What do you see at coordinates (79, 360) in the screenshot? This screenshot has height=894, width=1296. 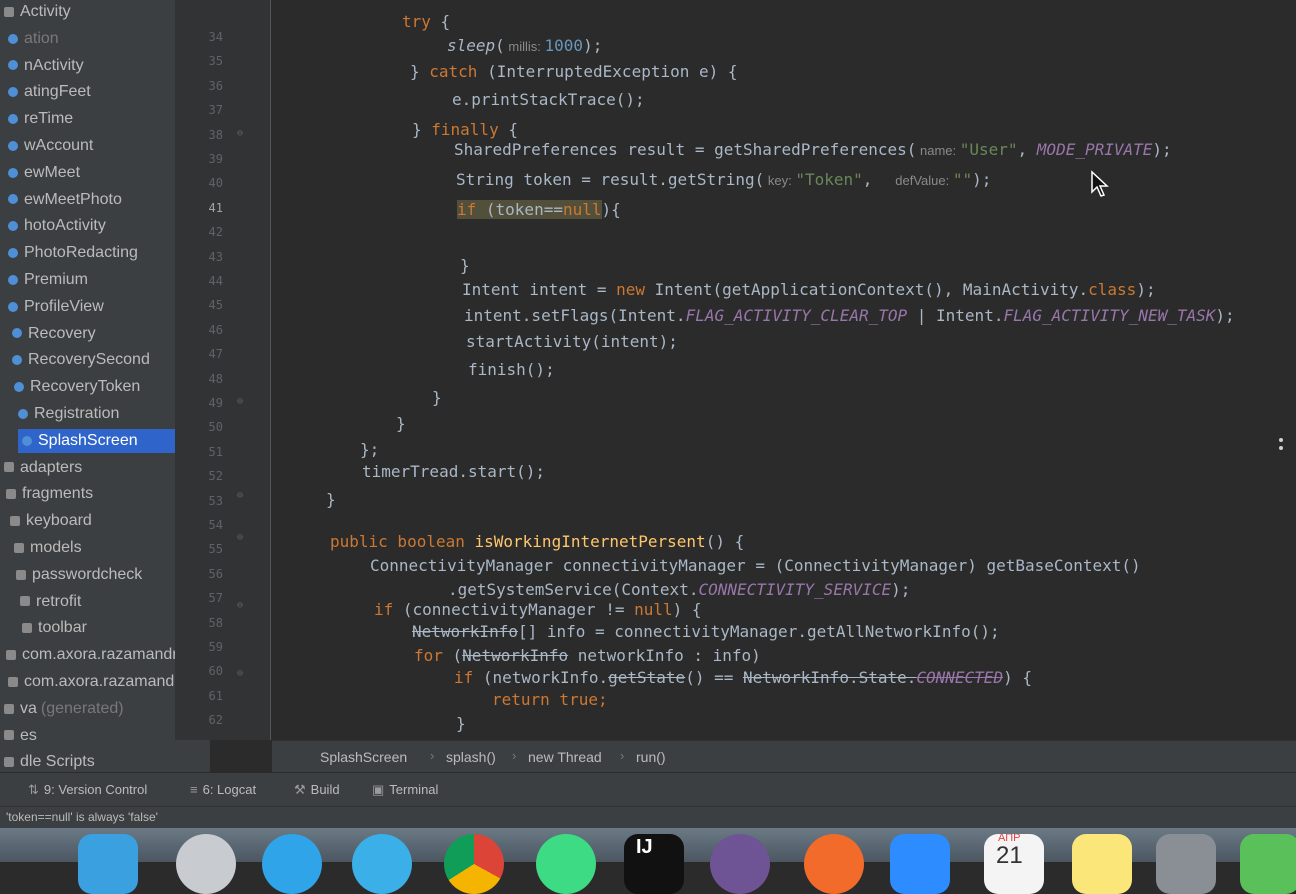 I see `project-tree-item: RecoverySecond` at bounding box center [79, 360].